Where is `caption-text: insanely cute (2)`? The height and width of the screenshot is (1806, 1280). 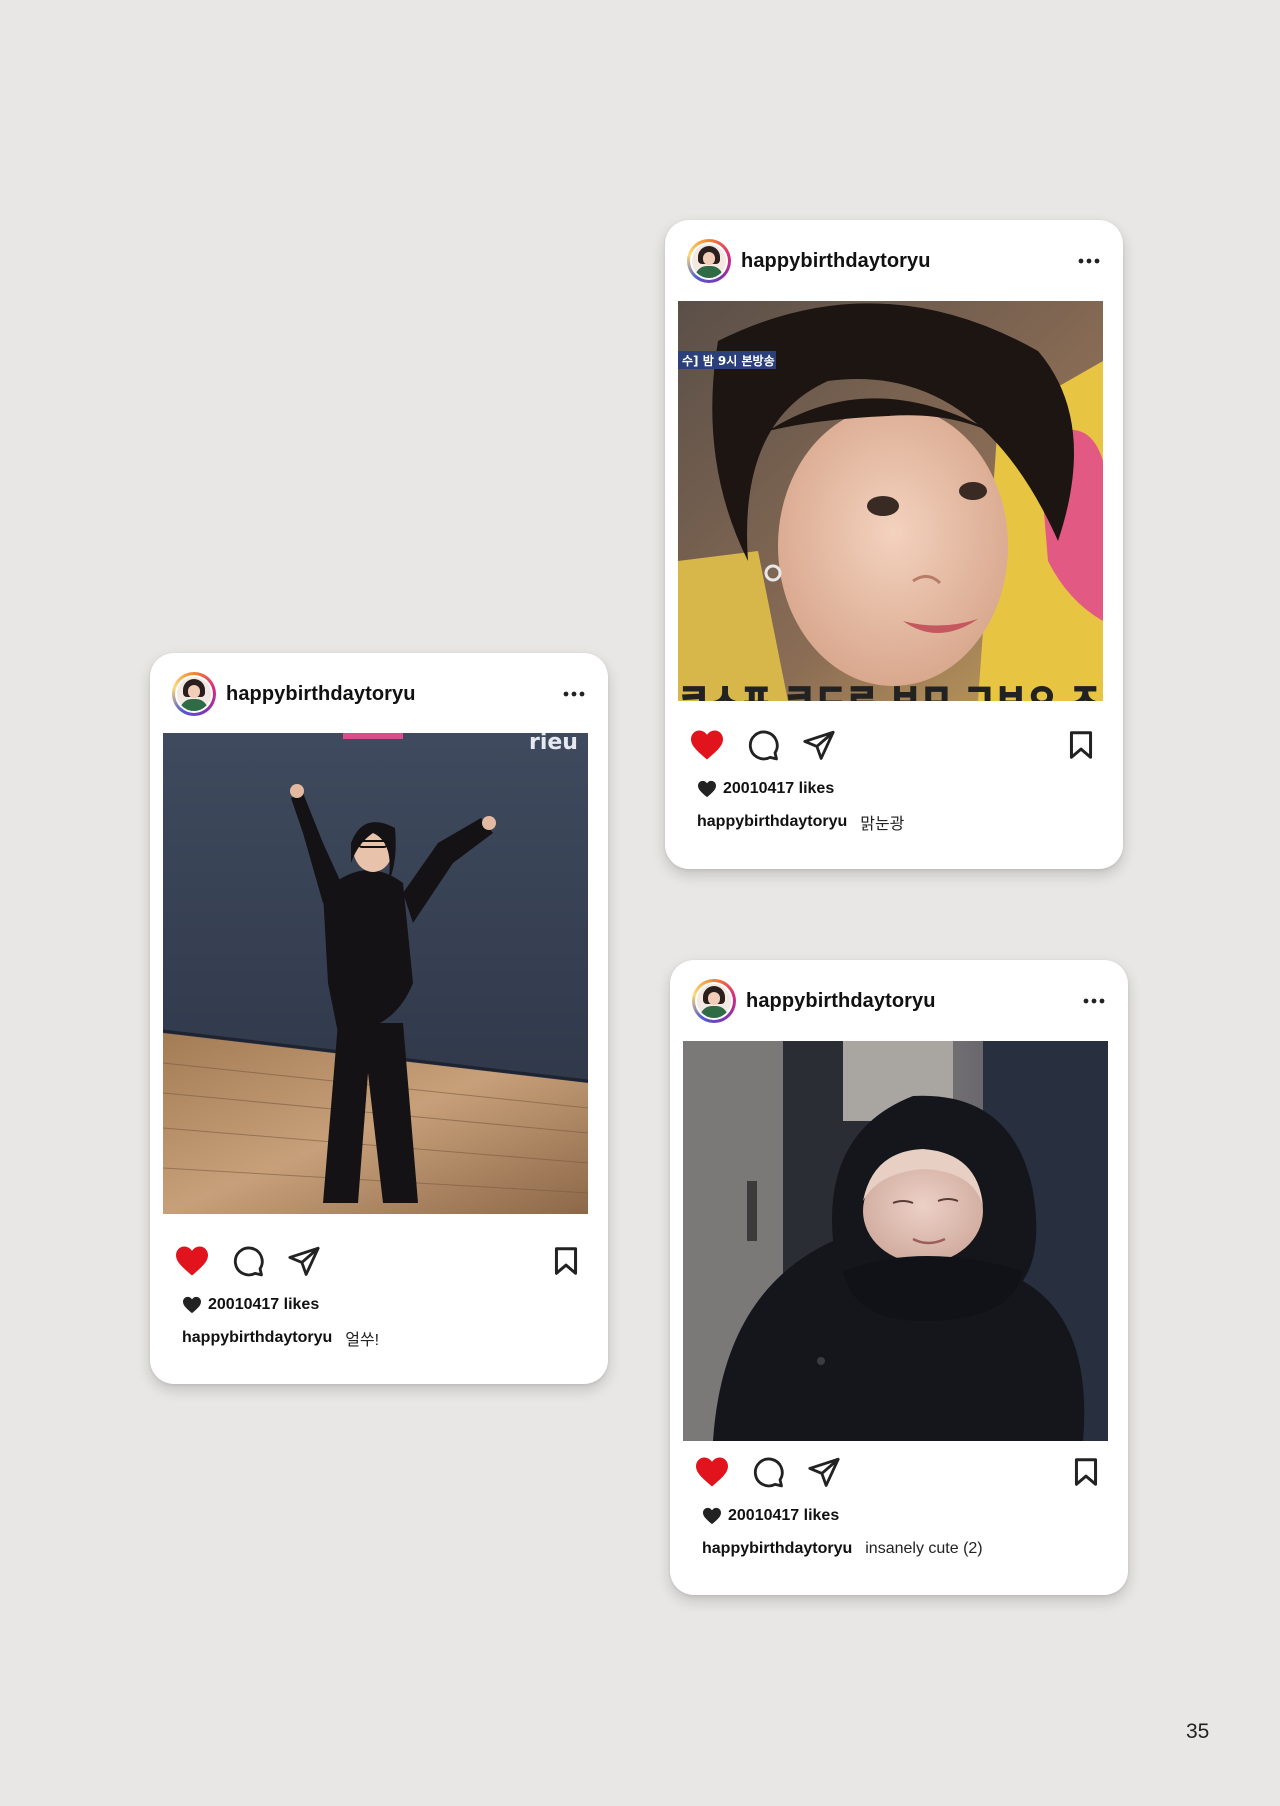
caption-text: insanely cute (2) is located at coordinates (924, 1548).